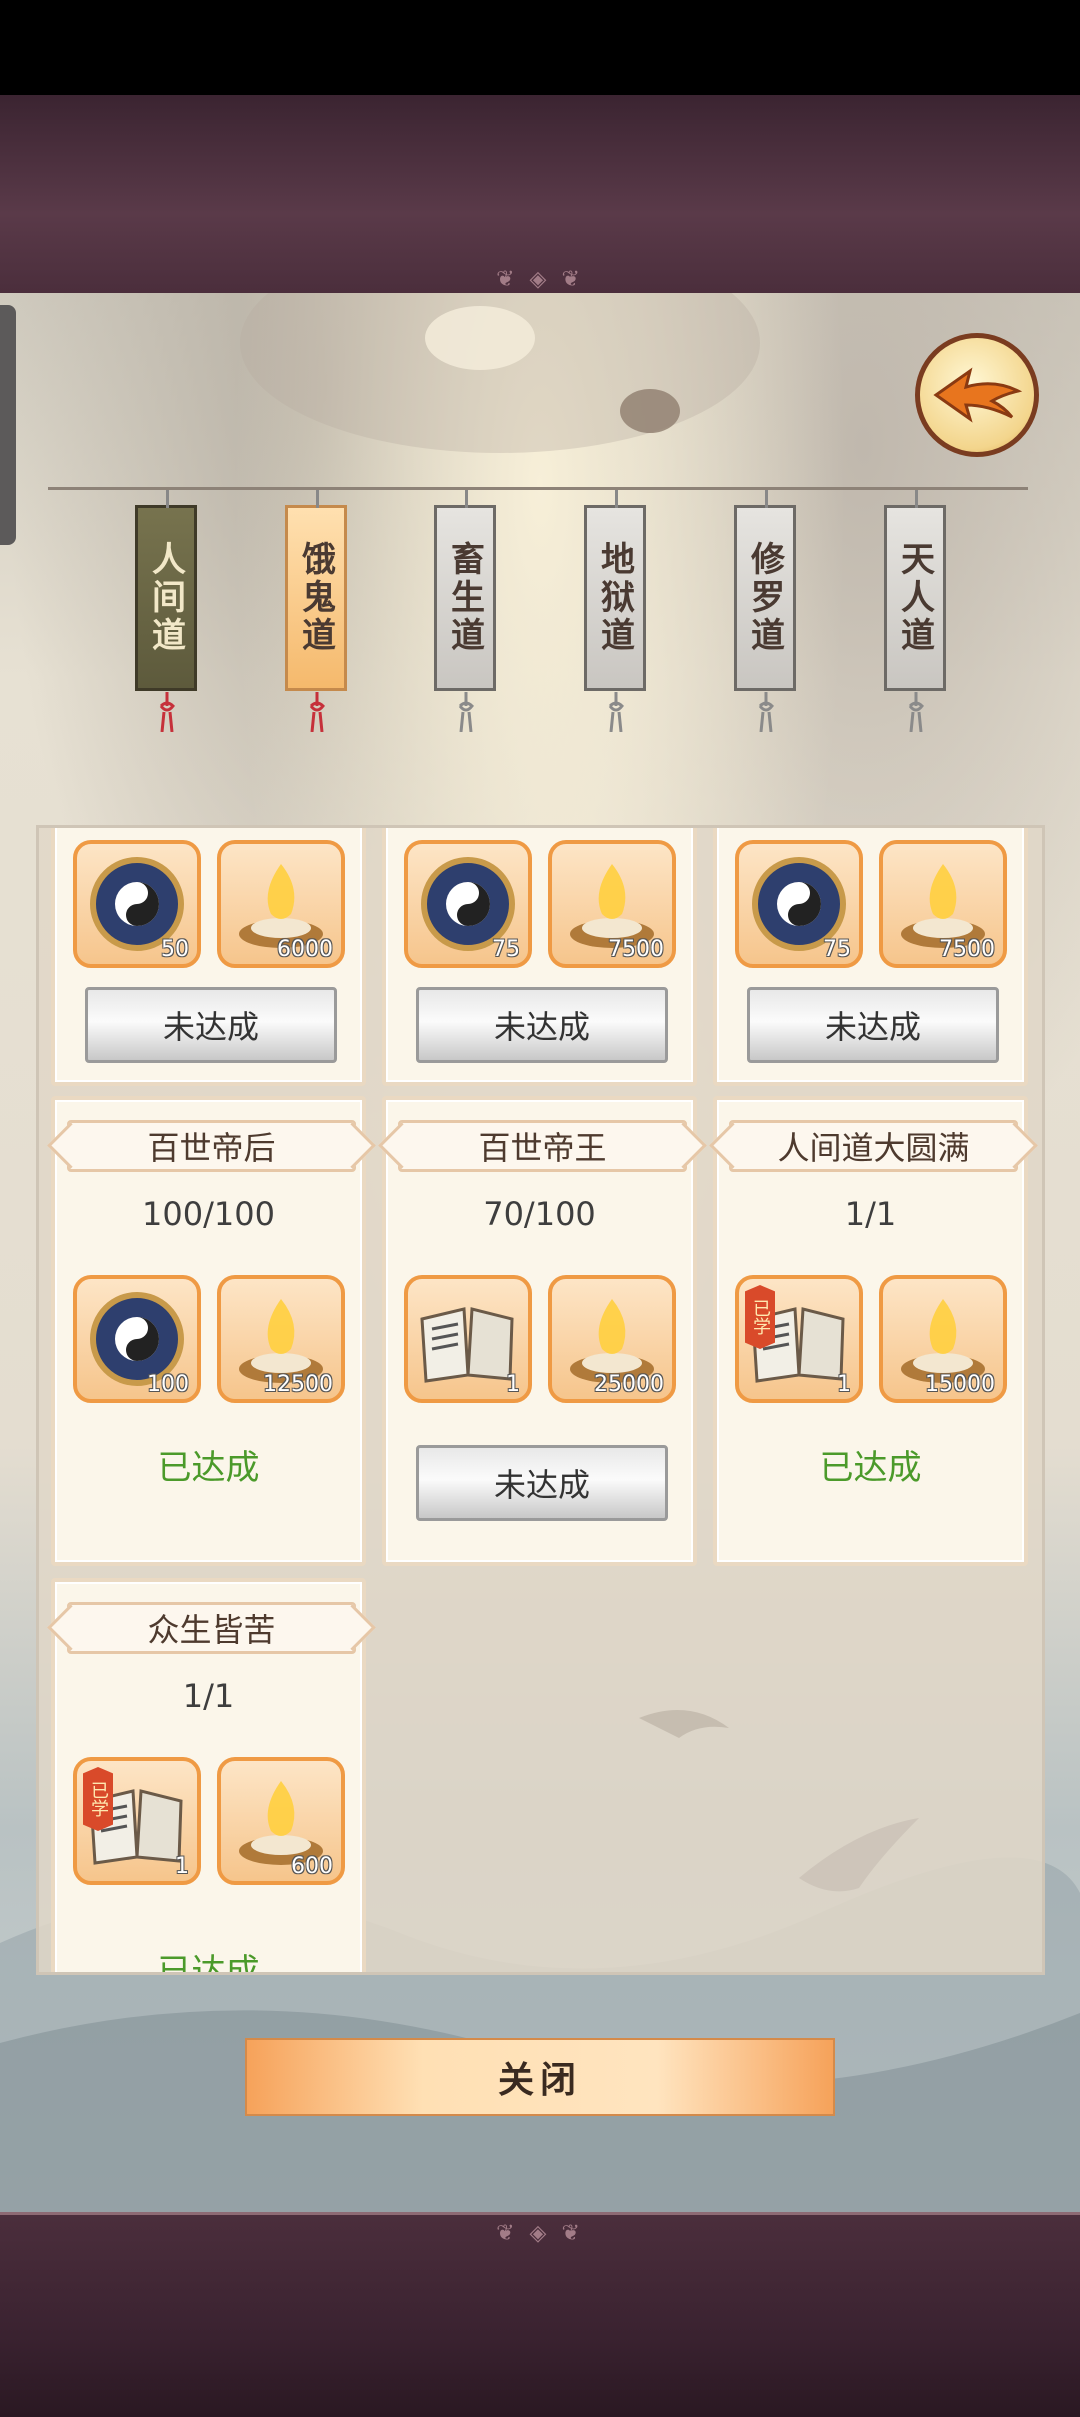 The image size is (1080, 2417). Describe the element at coordinates (914, 598) in the screenshot. I see `tab-label: 天人道` at that location.